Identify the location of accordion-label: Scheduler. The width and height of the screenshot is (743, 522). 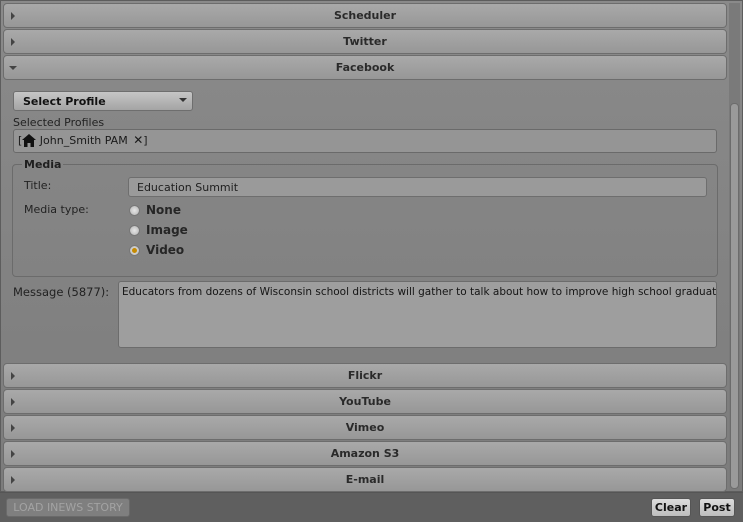
(365, 15).